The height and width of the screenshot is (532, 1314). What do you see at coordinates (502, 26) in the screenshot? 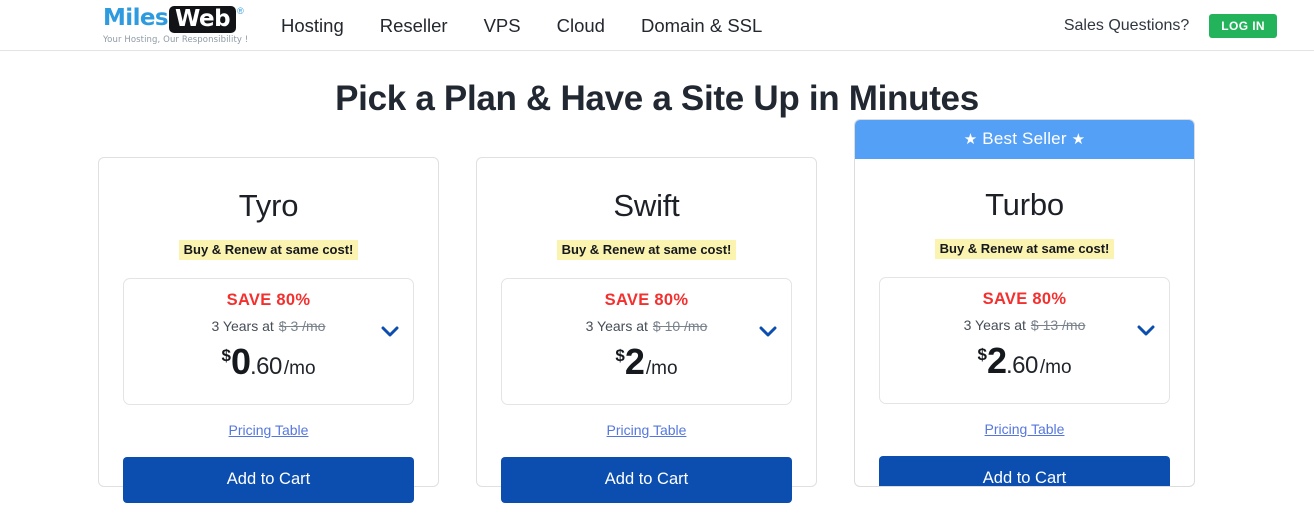
I see `nav-item-vps: VPS` at bounding box center [502, 26].